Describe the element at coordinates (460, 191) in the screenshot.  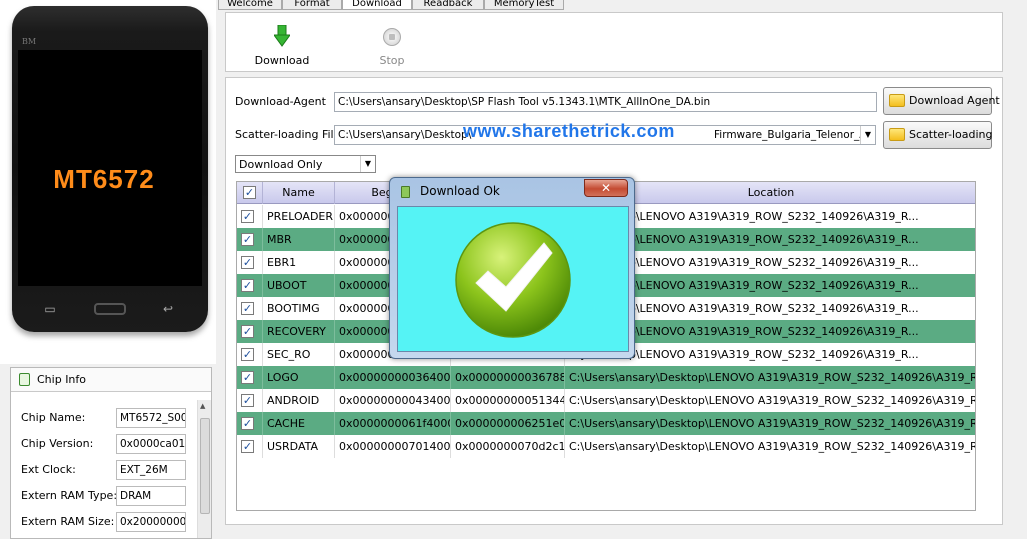
I see `dialog-title: Download Ok` at that location.